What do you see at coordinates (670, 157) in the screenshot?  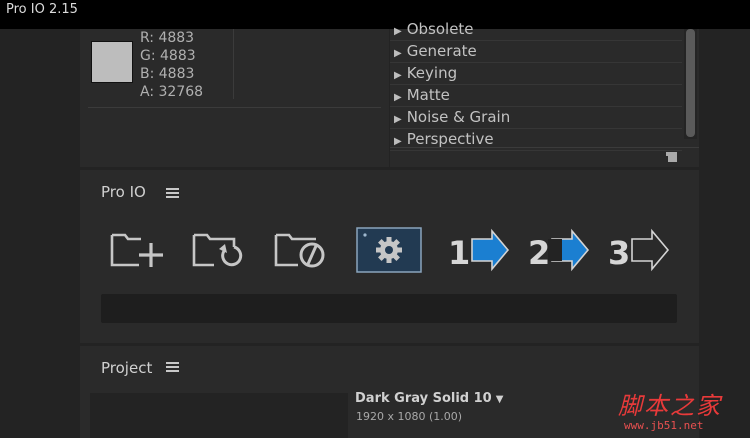 I see `new-bin-icon` at bounding box center [670, 157].